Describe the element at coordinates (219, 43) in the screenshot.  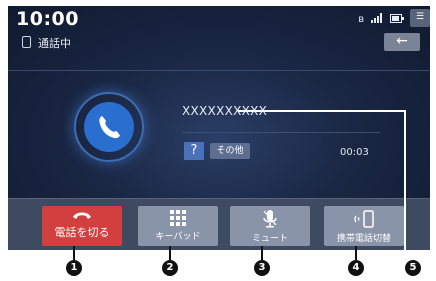
I see `call-status-bar: 通話中 ←` at that location.